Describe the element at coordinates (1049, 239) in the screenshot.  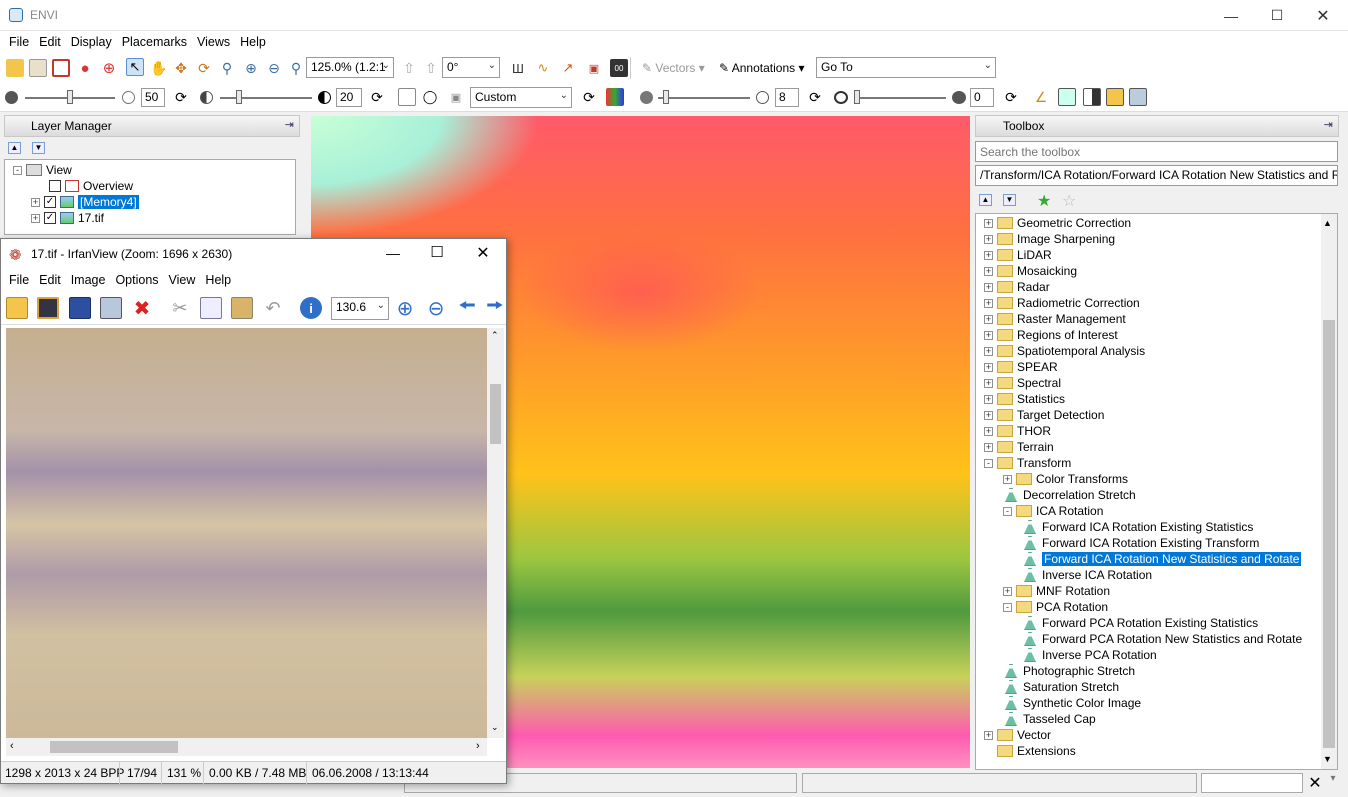
I see `toolbox-folder: + Image Sharpening` at that location.